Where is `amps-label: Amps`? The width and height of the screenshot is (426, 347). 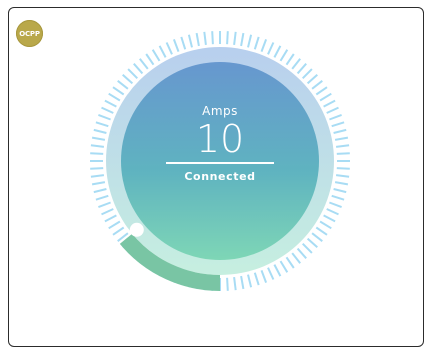
amps-label: Amps is located at coordinates (220, 111).